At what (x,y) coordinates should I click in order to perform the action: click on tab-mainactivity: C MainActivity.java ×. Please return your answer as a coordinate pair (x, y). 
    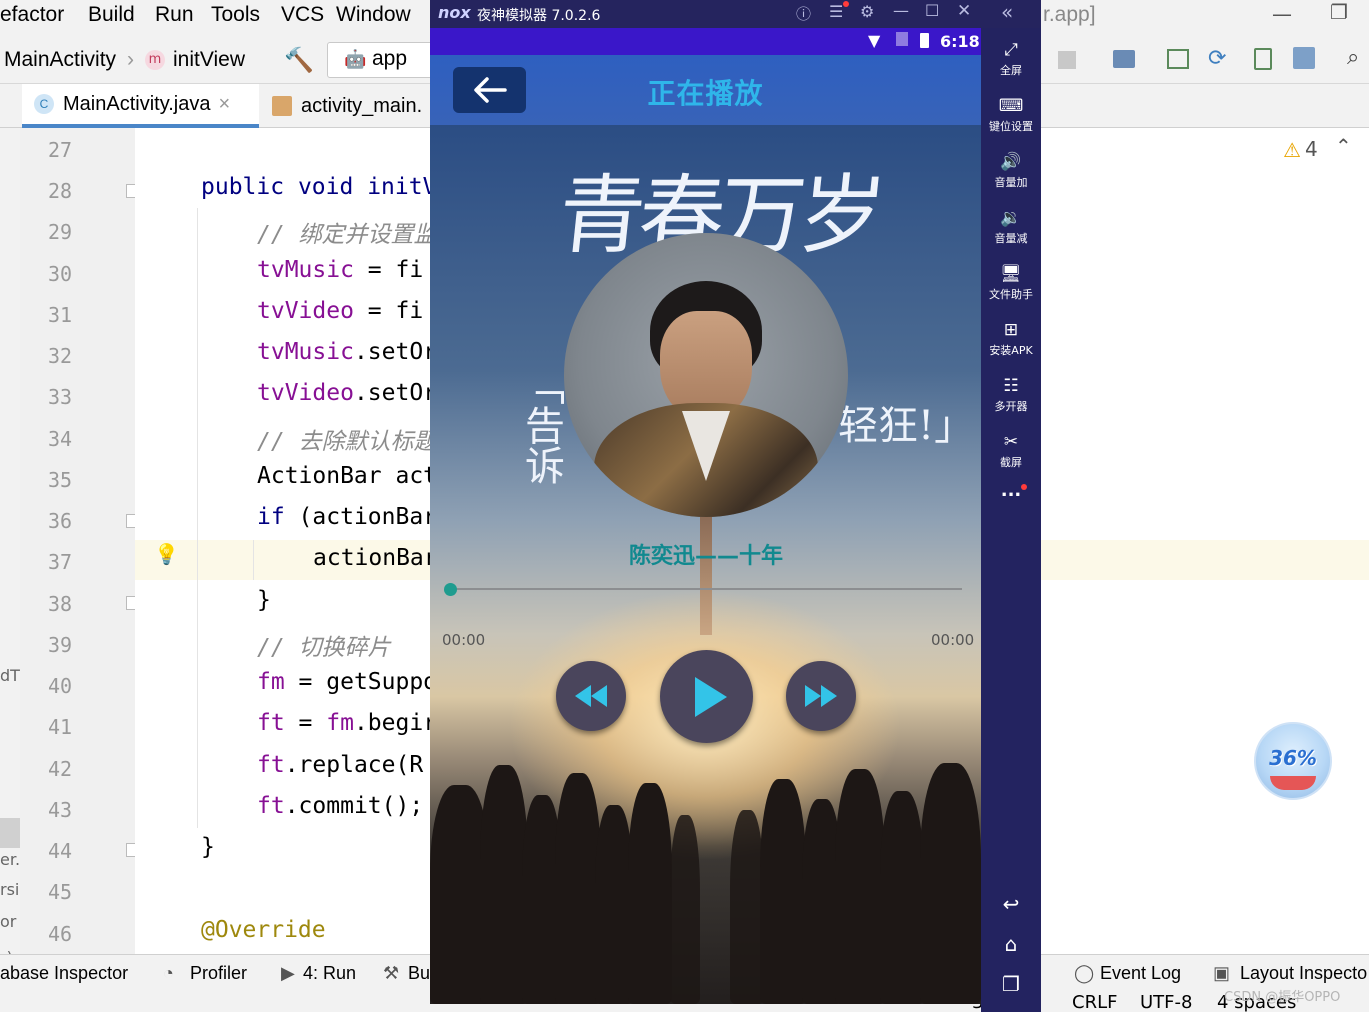
    Looking at the image, I should click on (140, 106).